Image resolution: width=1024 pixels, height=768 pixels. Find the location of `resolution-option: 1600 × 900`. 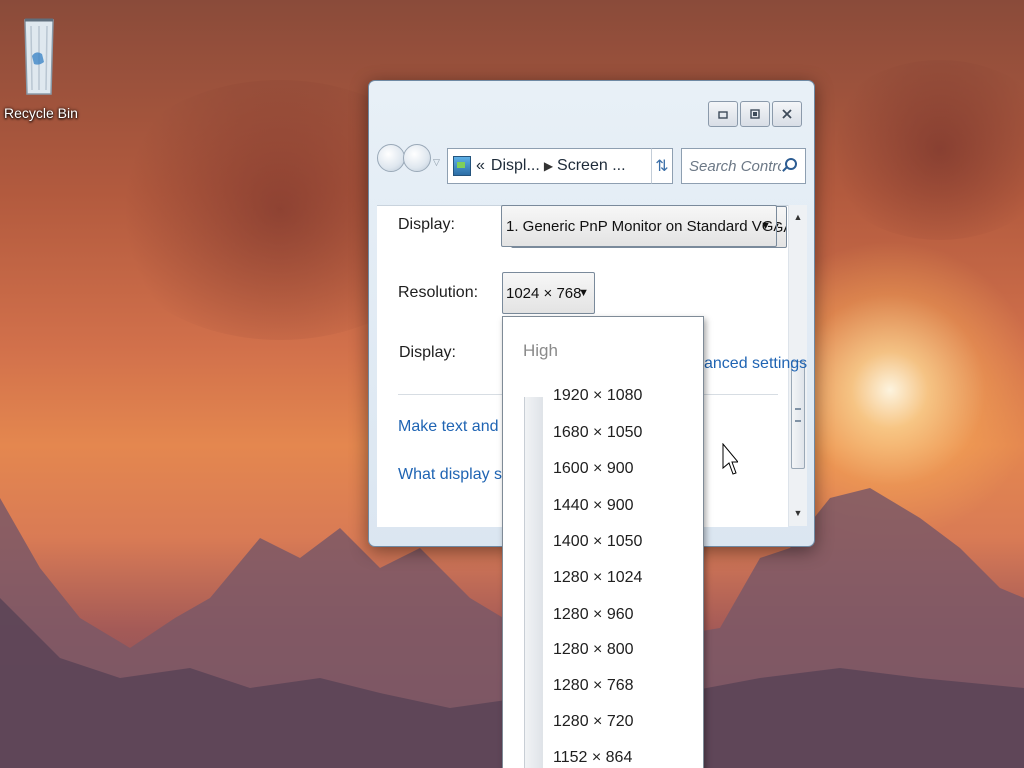

resolution-option: 1600 × 900 is located at coordinates (593, 469).